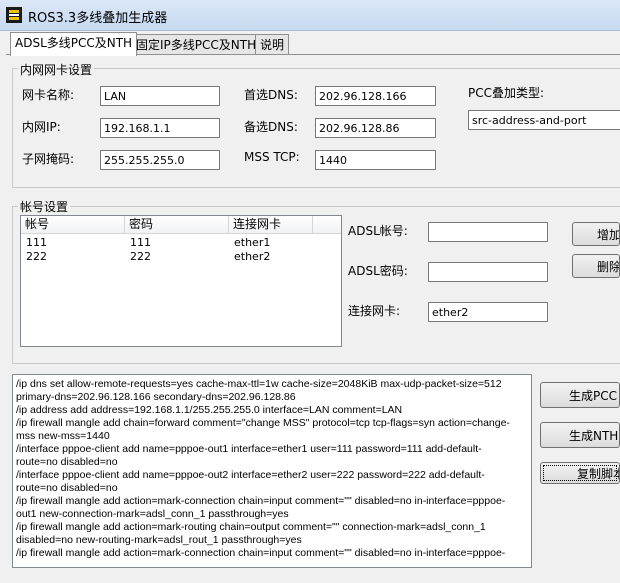  I want to click on nic-name-field, so click(160, 96).